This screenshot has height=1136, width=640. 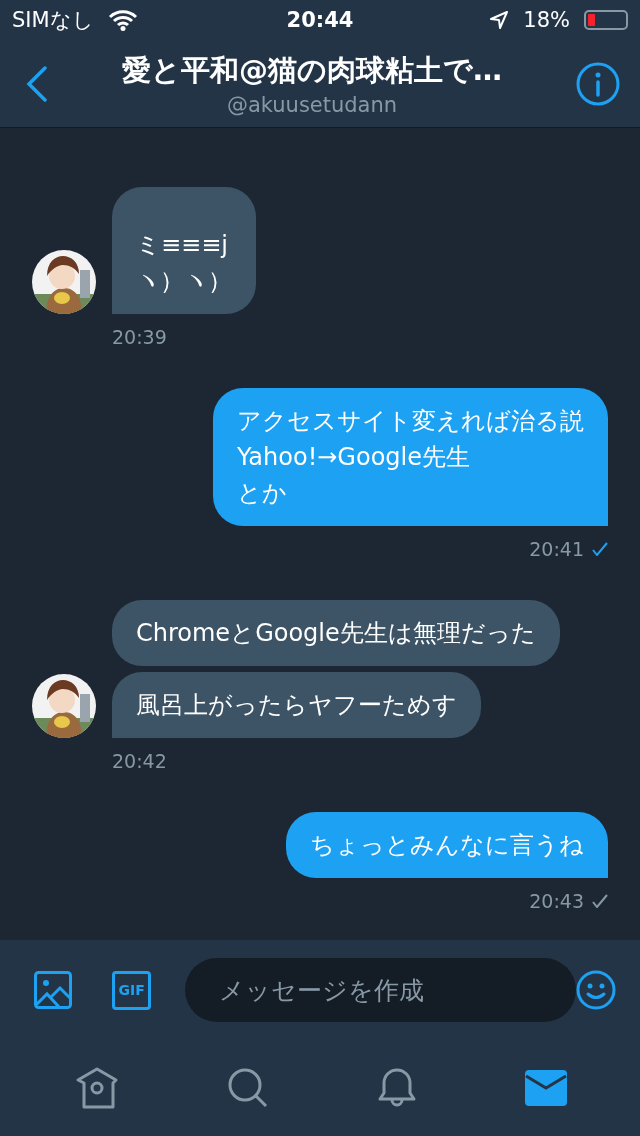 What do you see at coordinates (132, 990) in the screenshot?
I see `gif-button: GIF` at bounding box center [132, 990].